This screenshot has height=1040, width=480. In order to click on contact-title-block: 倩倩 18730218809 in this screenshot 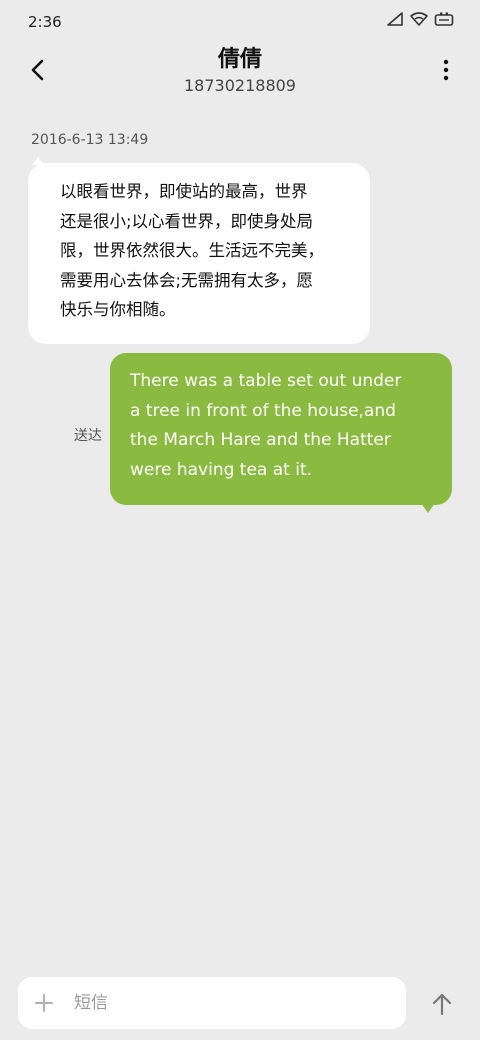, I will do `click(240, 71)`.